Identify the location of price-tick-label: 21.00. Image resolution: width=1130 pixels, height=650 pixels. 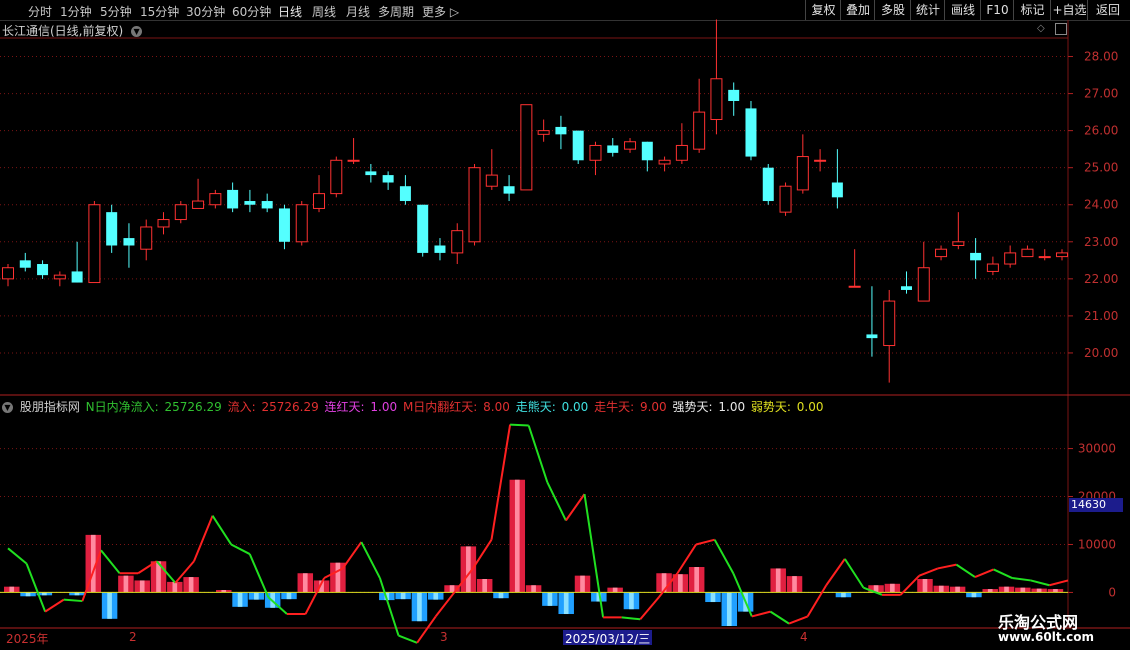
(1101, 316).